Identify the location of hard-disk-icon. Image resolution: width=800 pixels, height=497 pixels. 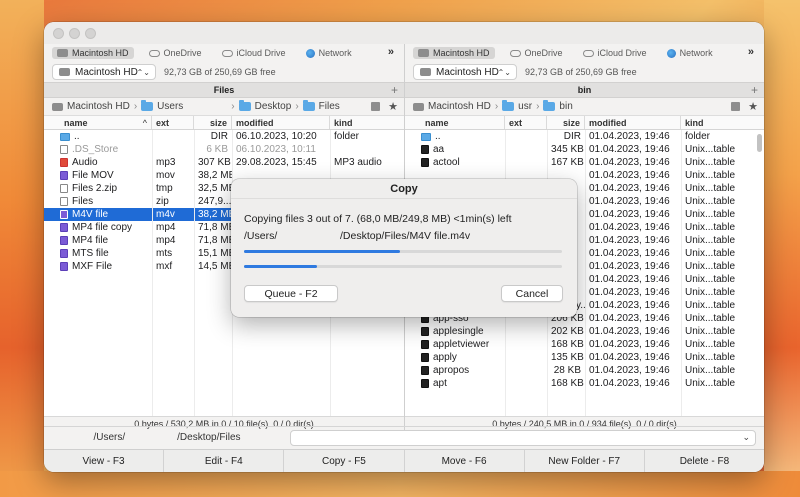
(423, 53).